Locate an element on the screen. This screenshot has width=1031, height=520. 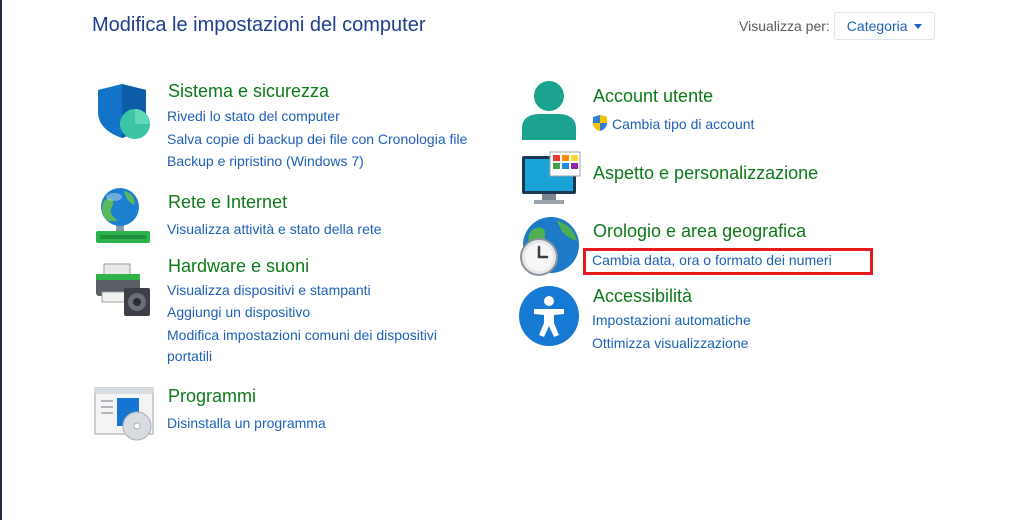
page-title: Modifica le impostazioni del computer is located at coordinates (259, 25).